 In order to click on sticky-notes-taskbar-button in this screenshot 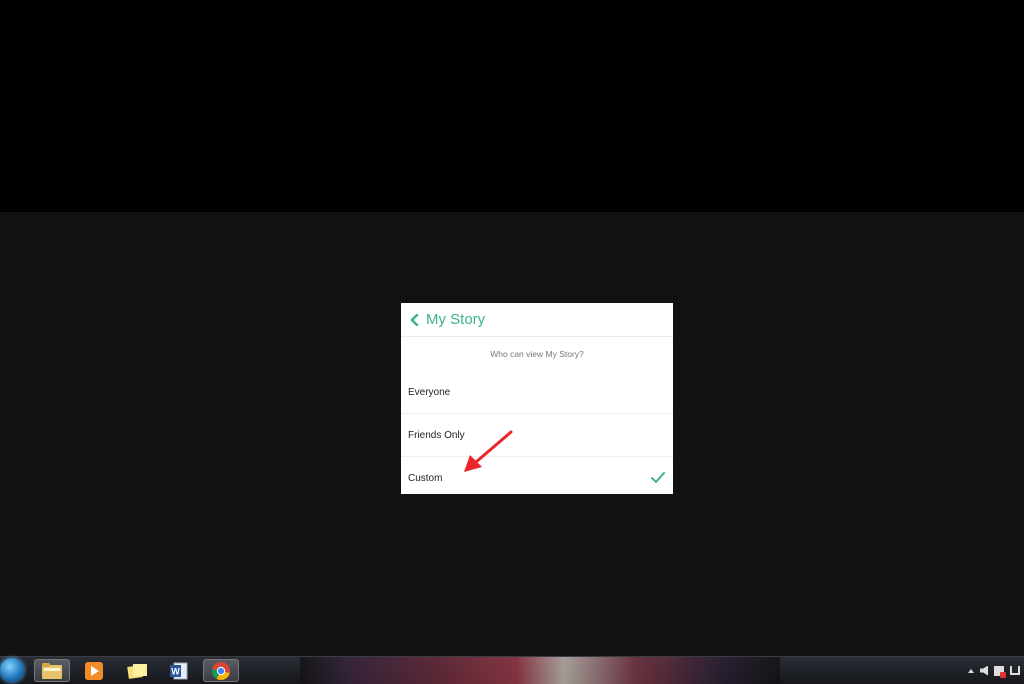, I will do `click(137, 670)`.